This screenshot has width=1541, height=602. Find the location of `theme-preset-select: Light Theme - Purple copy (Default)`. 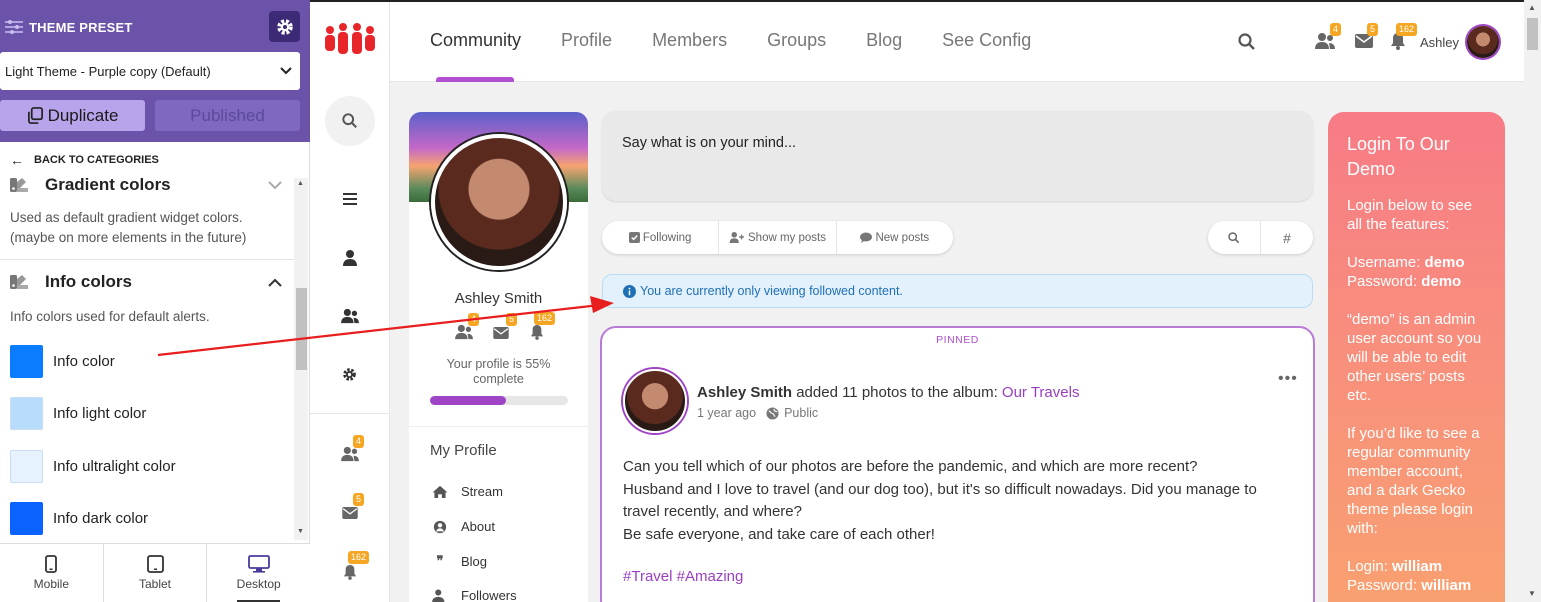

theme-preset-select: Light Theme - Purple copy (Default) is located at coordinates (150, 71).